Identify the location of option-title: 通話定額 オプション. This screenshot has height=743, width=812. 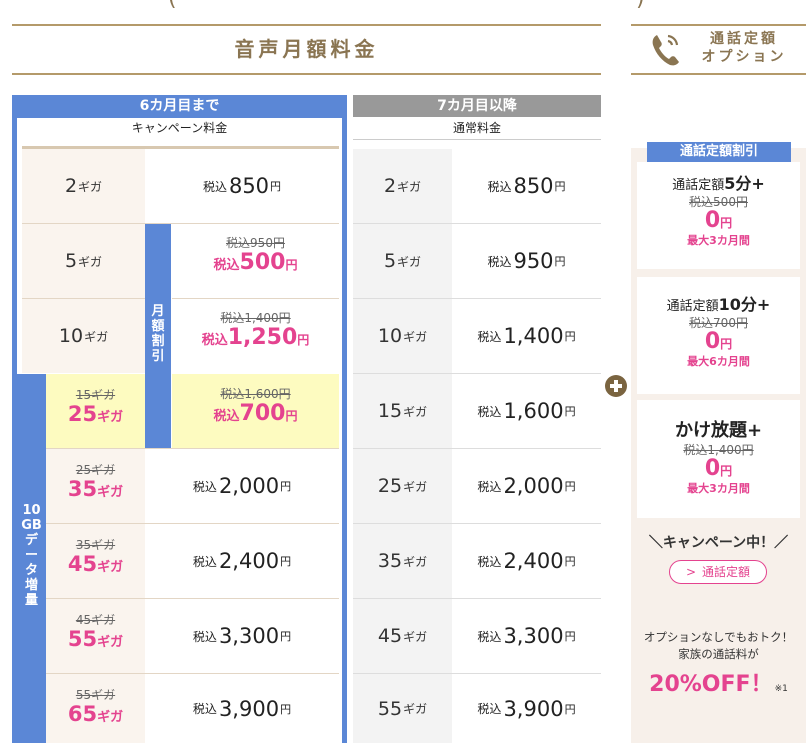
(718, 50).